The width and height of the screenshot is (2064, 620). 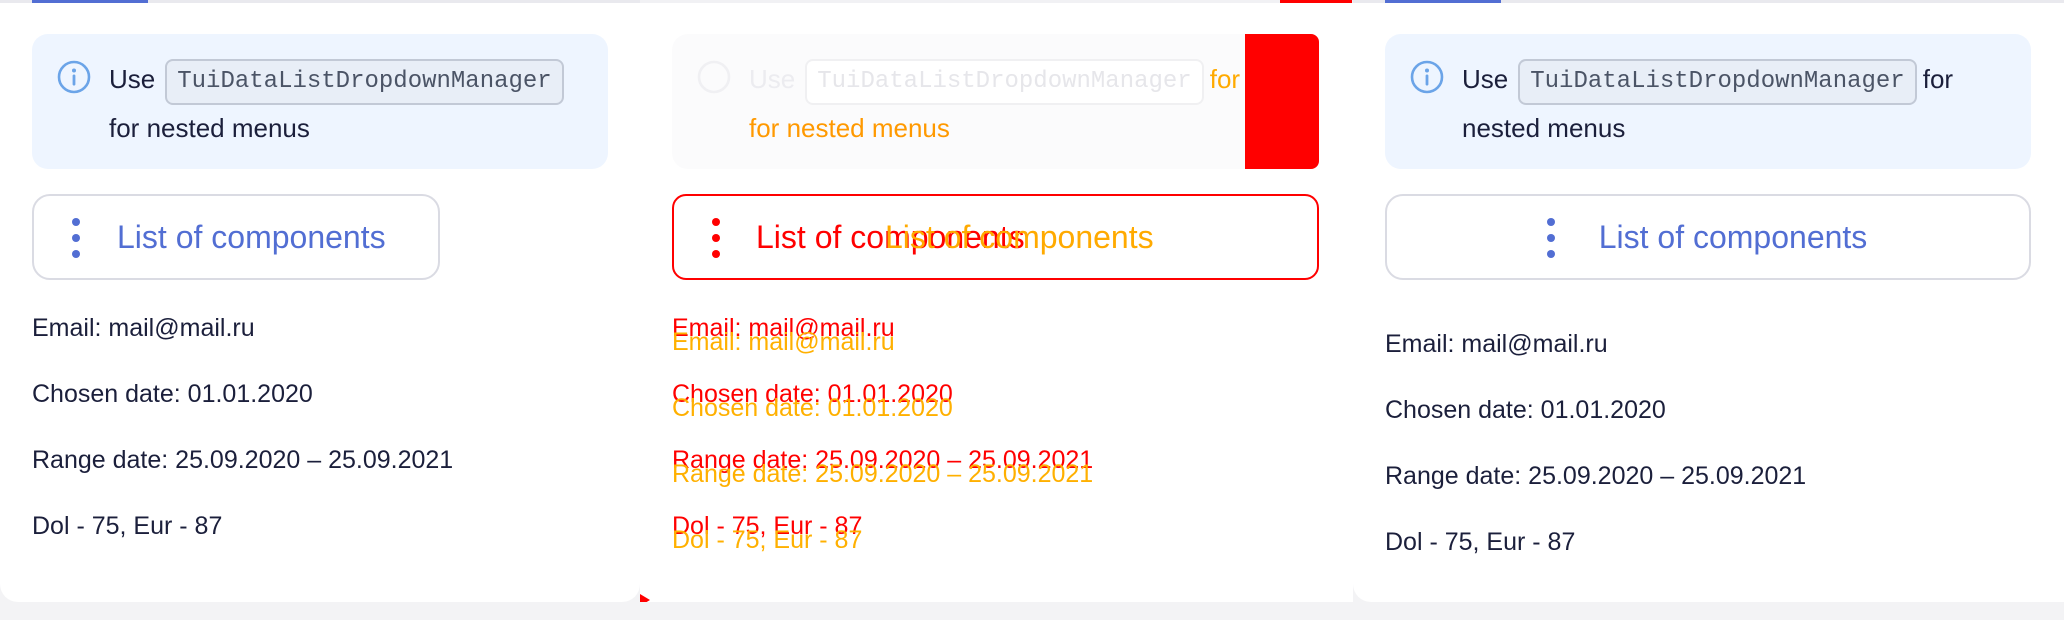 What do you see at coordinates (1019, 237) in the screenshot?
I see `dropdown-overlay-label: List of components` at bounding box center [1019, 237].